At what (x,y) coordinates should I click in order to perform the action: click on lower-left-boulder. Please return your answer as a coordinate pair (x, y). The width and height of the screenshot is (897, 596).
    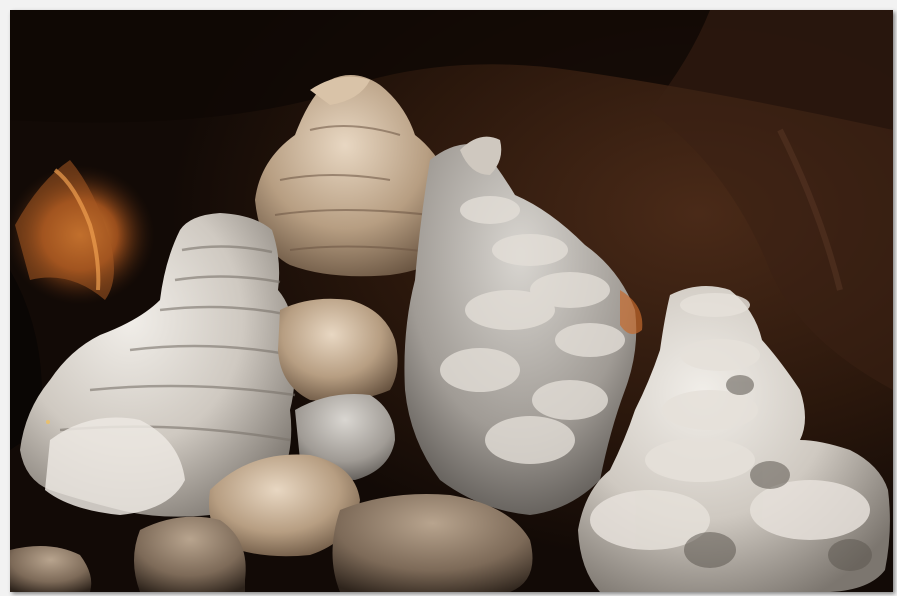
    Looking at the image, I should click on (190, 554).